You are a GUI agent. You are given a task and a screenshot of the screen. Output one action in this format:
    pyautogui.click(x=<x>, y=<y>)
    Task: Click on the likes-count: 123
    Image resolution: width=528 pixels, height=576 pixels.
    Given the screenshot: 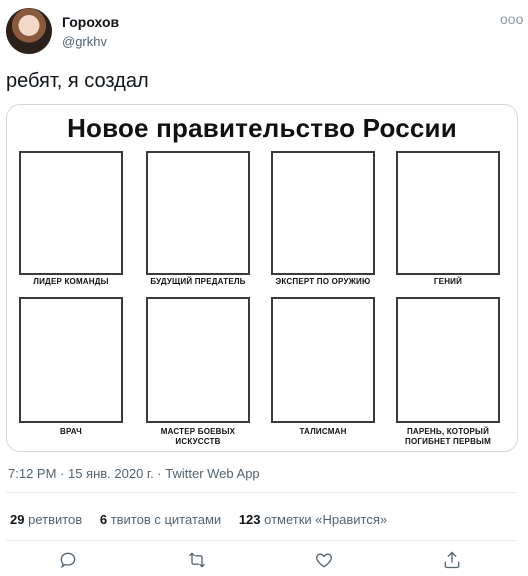 What is the action you would take?
    pyautogui.click(x=249, y=519)
    